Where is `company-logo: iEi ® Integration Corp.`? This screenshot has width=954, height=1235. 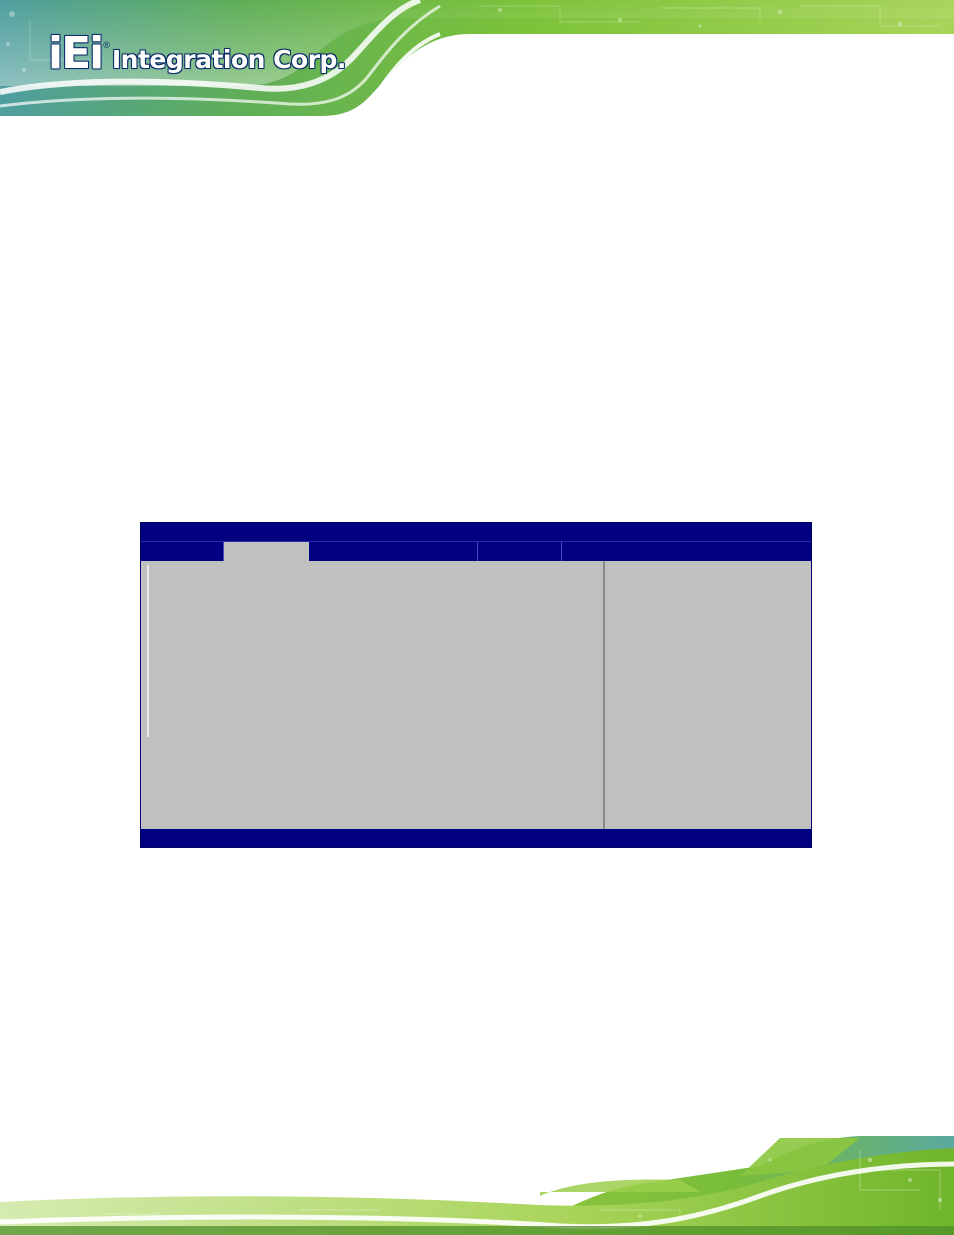
company-logo: iEi ® Integration Corp. is located at coordinates (197, 51).